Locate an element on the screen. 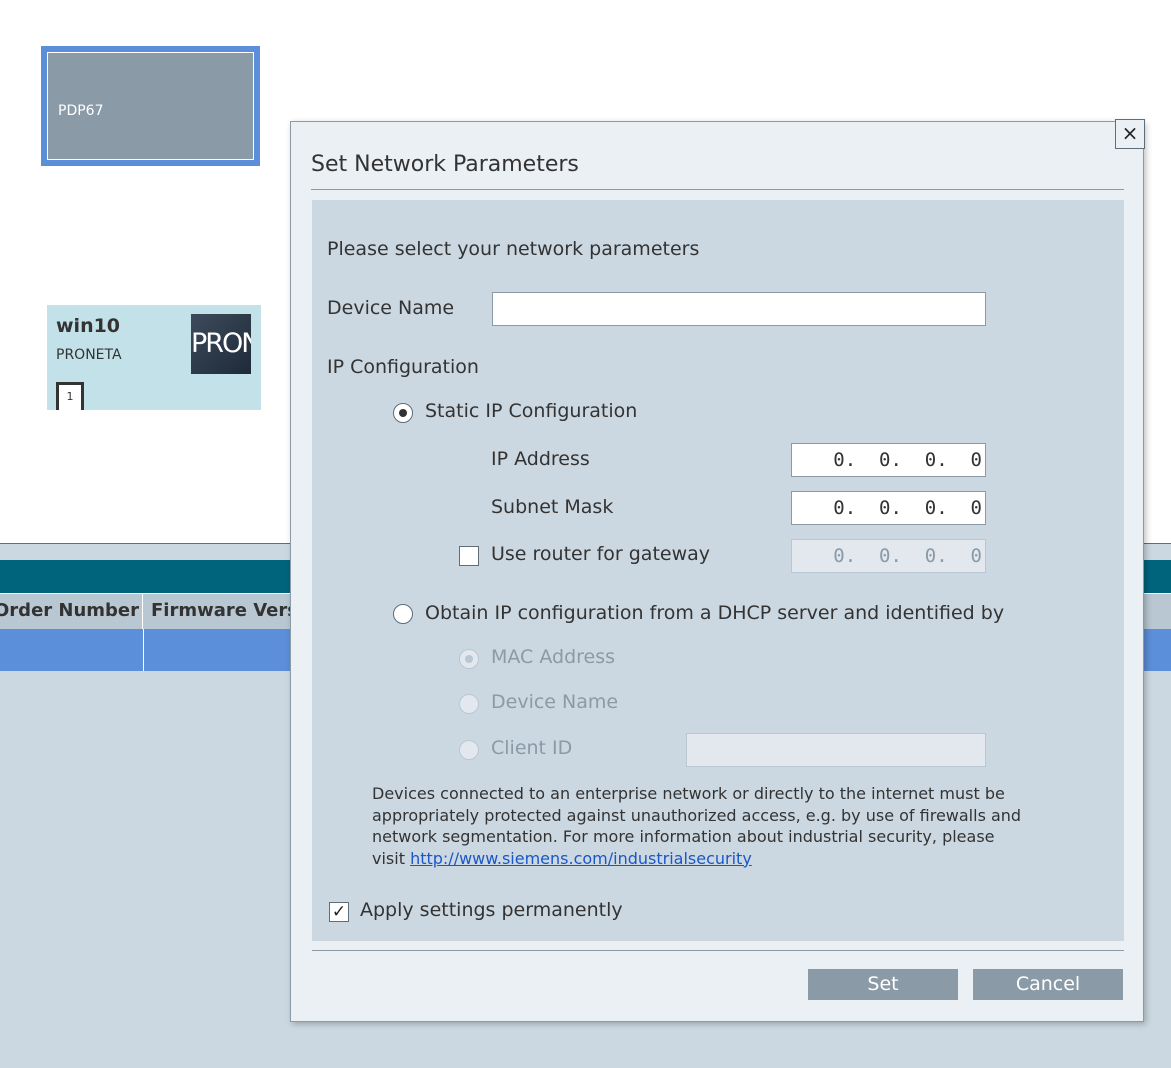 The height and width of the screenshot is (1068, 1171). use-router-label: Use router for gateway is located at coordinates (601, 554).